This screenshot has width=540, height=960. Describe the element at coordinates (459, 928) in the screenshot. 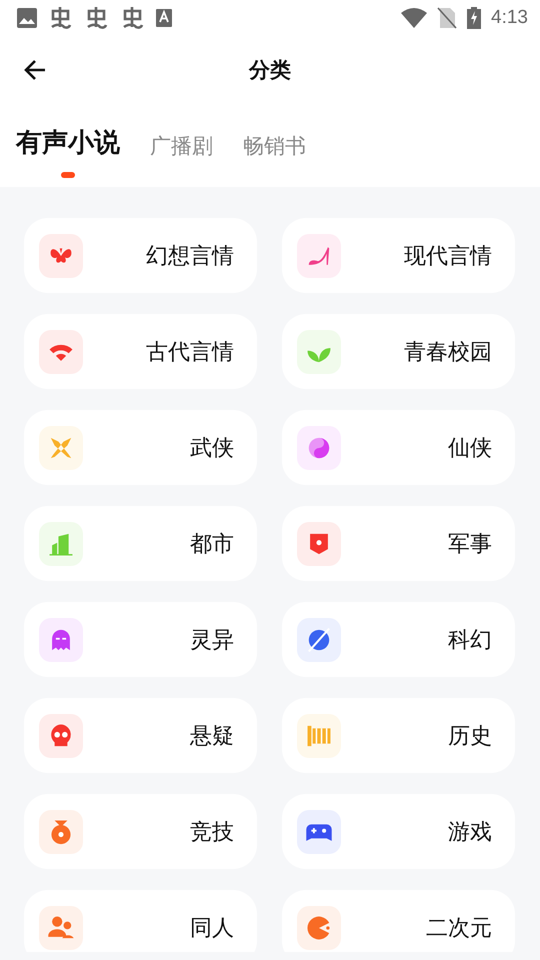

I see `category-label: 二次元` at that location.